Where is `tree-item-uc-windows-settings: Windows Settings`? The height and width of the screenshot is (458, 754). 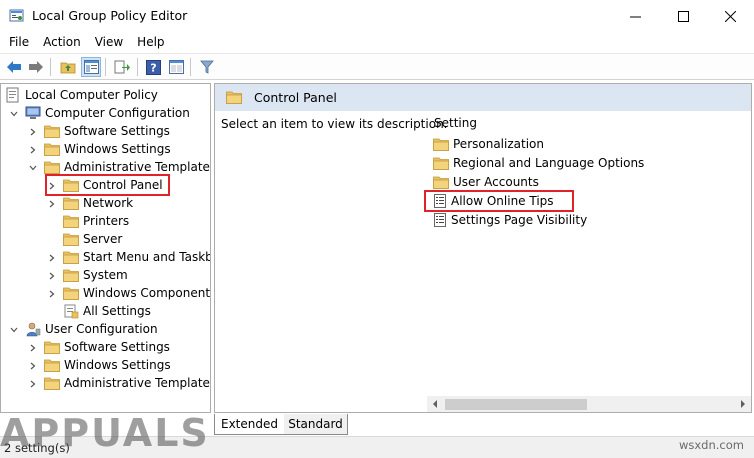 tree-item-uc-windows-settings: Windows Settings is located at coordinates (99, 365).